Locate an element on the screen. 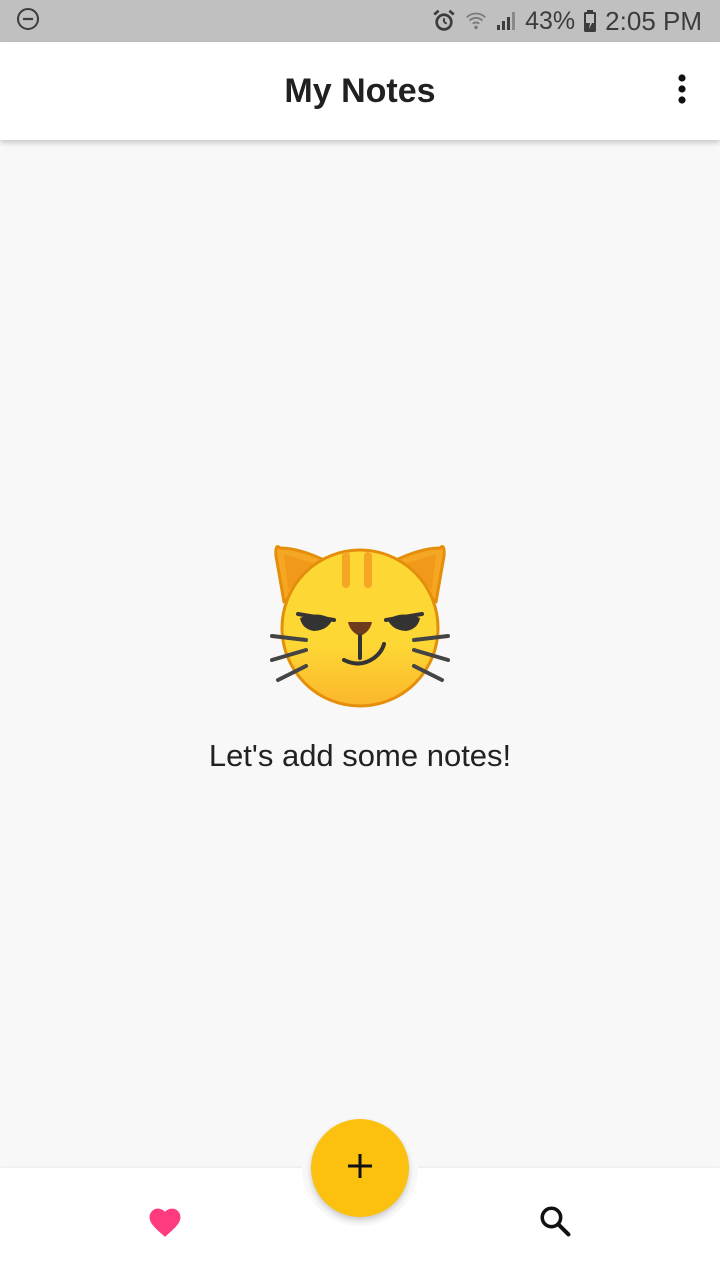 The width and height of the screenshot is (720, 1280). more-vert-icon is located at coordinates (682, 91).